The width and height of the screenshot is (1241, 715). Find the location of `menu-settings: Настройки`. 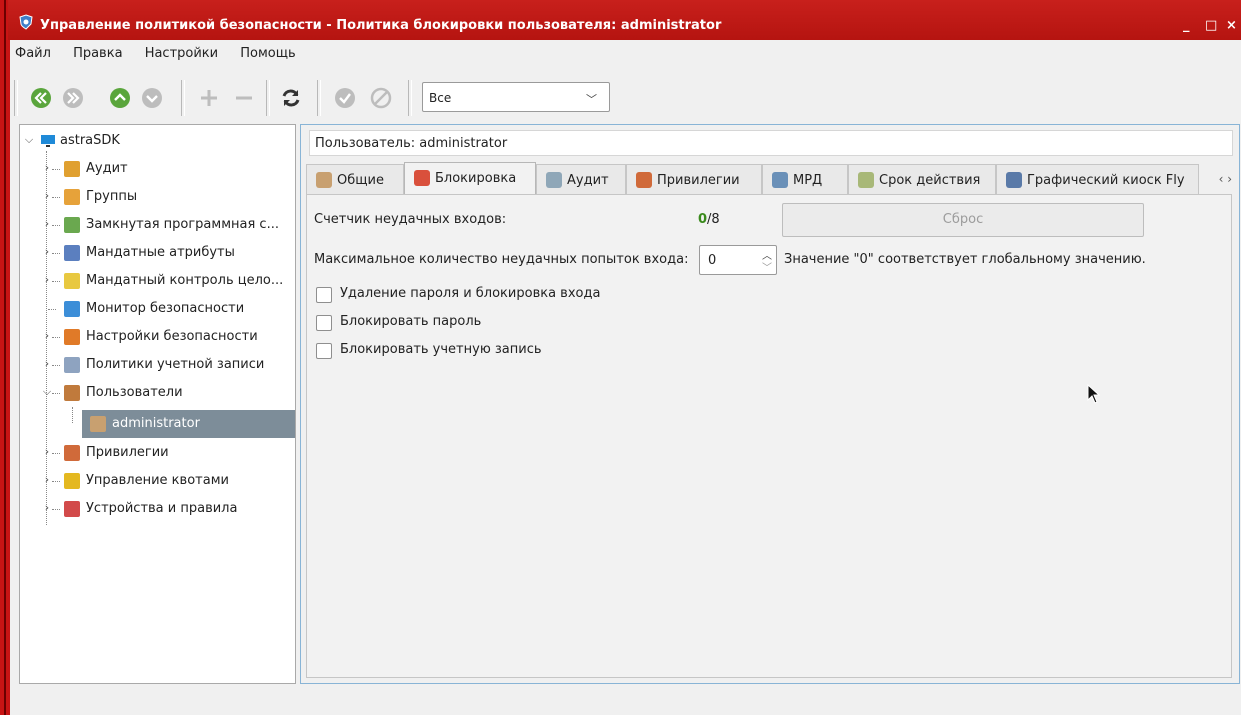

menu-settings: Настройки is located at coordinates (181, 53).